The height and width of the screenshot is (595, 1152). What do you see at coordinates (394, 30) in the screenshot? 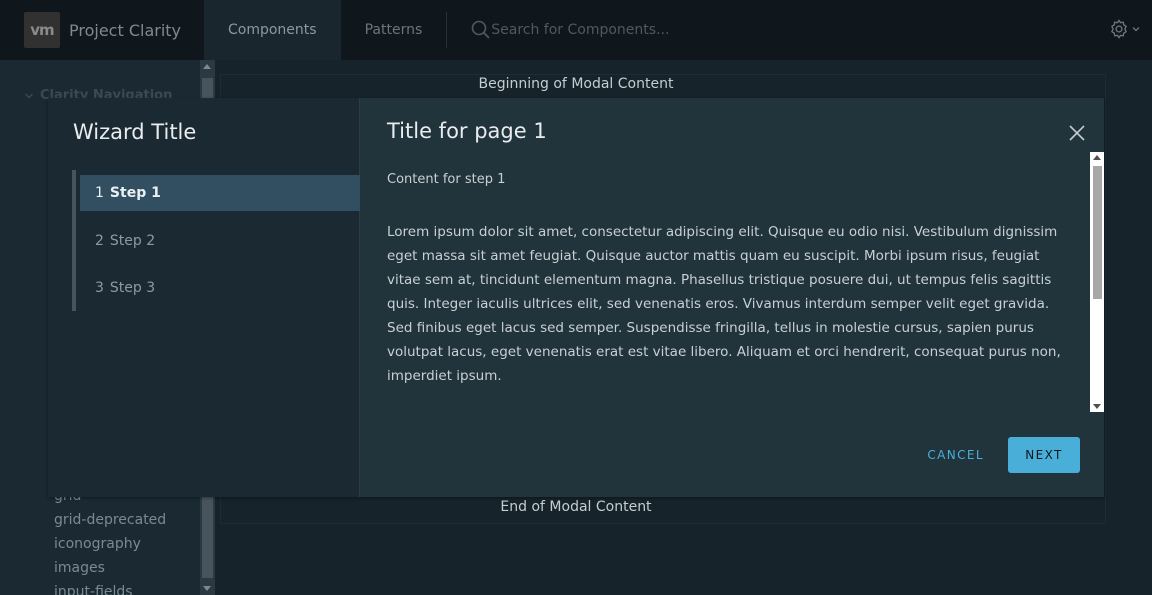
I see `nav-patterns: Patterns` at bounding box center [394, 30].